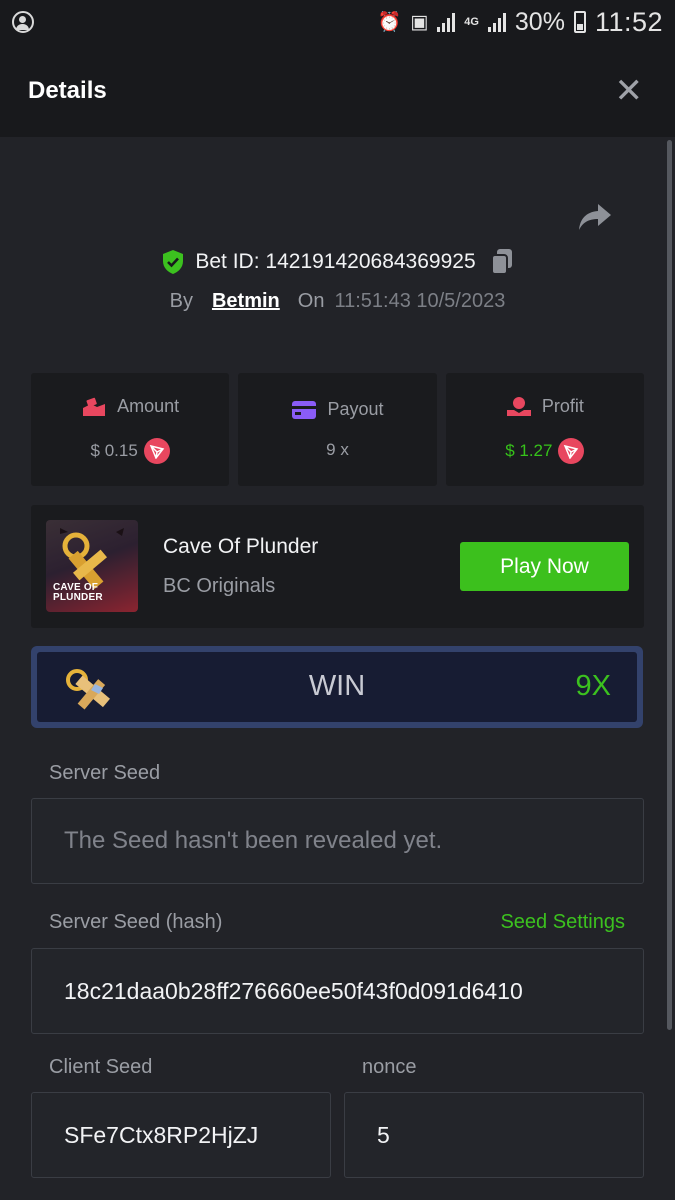 This screenshot has width=675, height=1200. Describe the element at coordinates (370, 261) in the screenshot. I see `bet-id-value: 142191420684369925` at that location.